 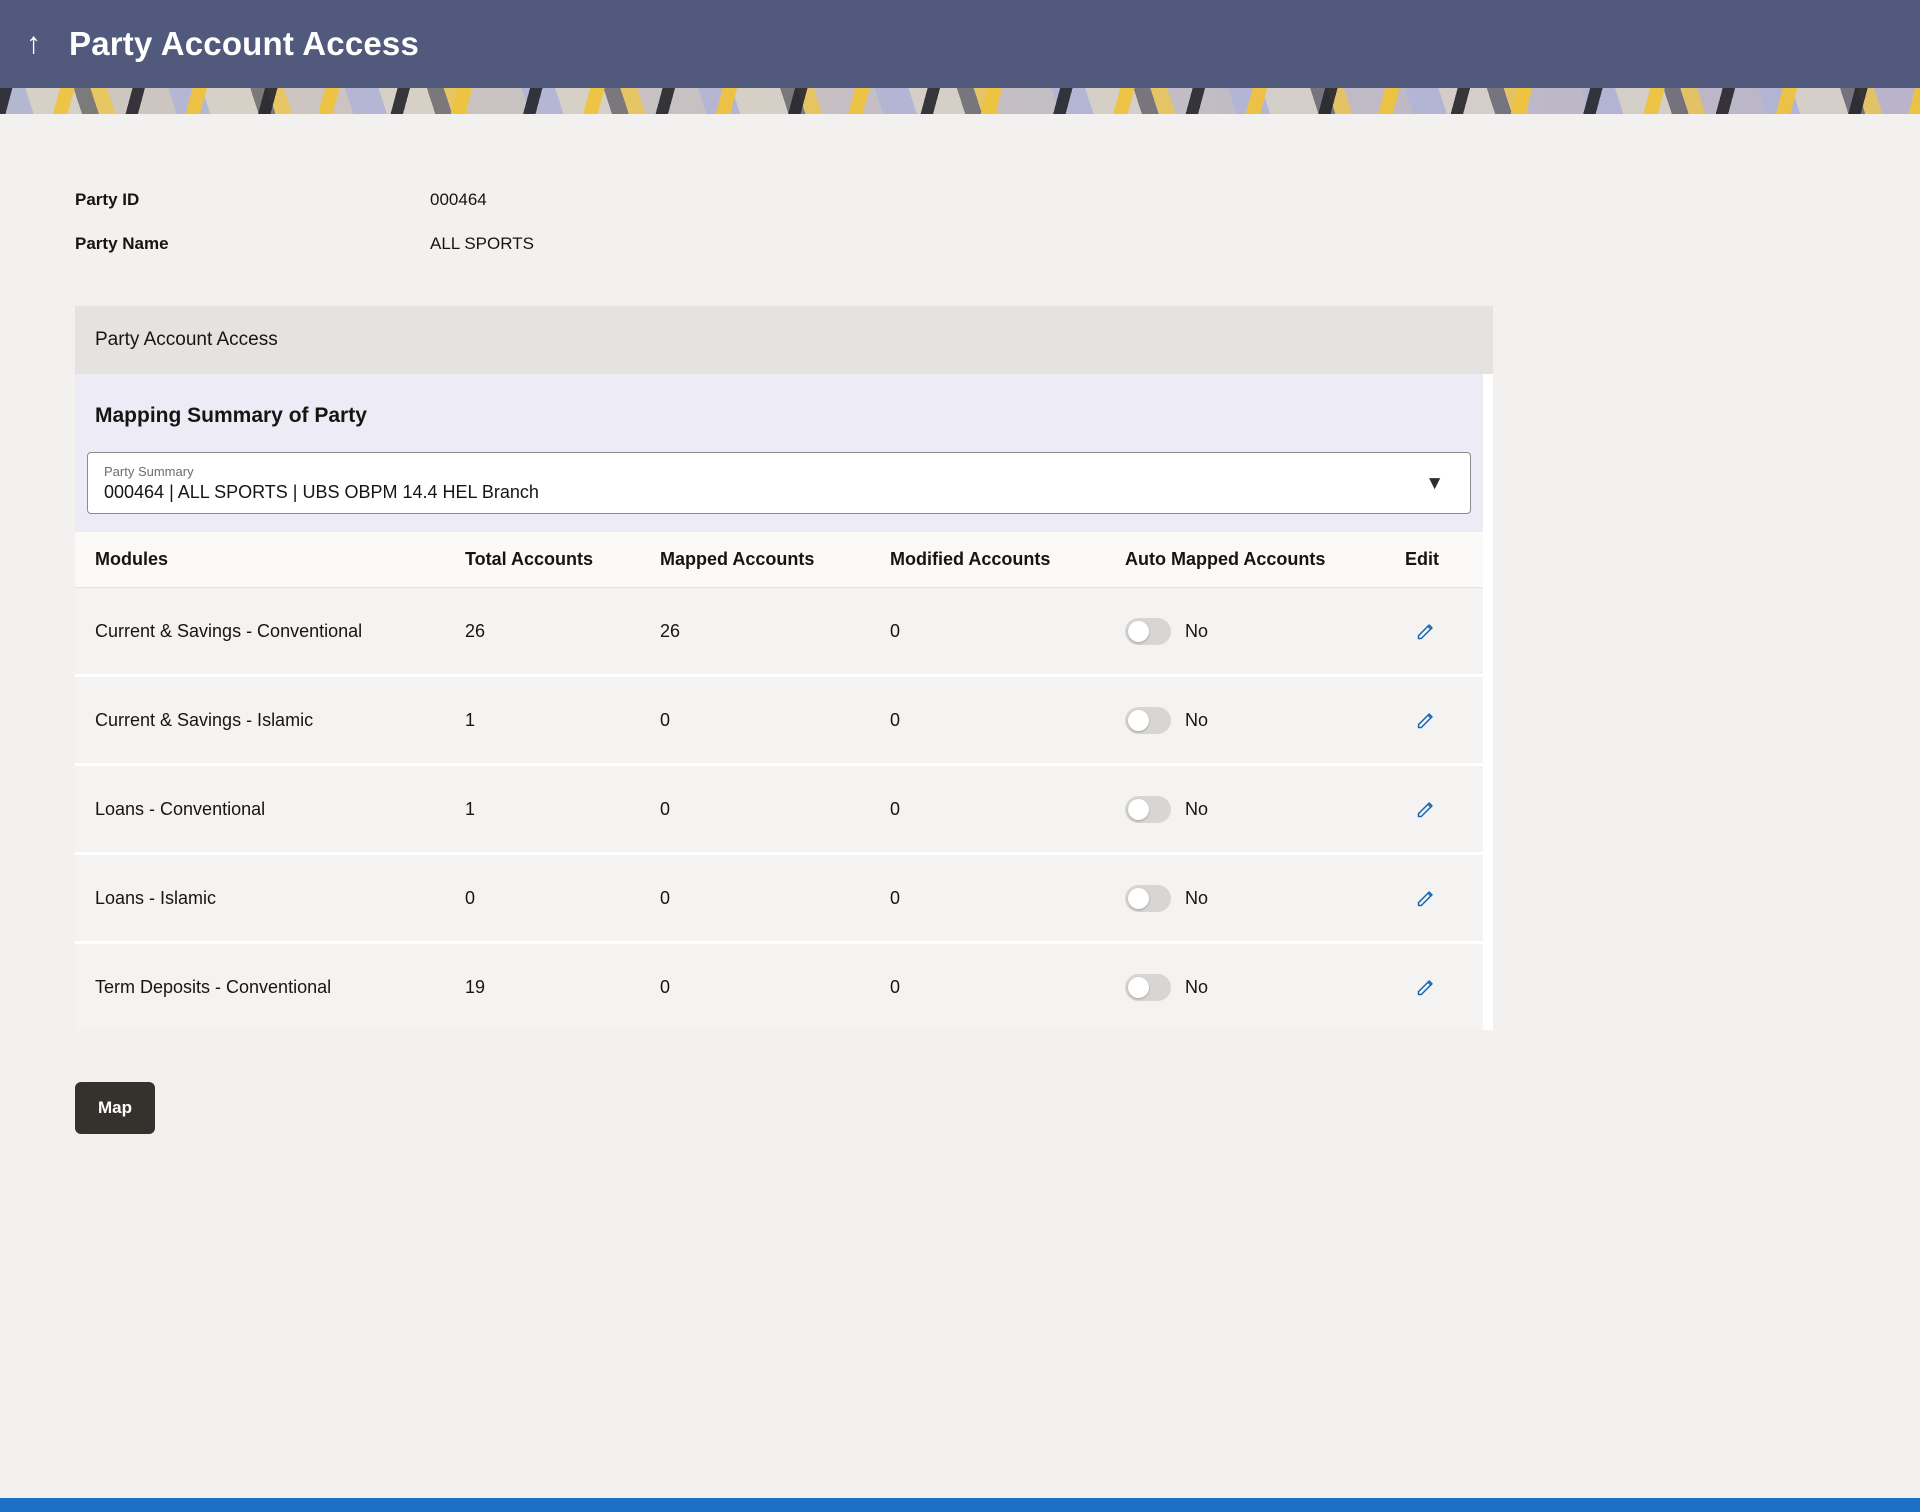 I want to click on party-info: Party ID 000464 Party Name ALL SPORTS, so click(x=997, y=222).